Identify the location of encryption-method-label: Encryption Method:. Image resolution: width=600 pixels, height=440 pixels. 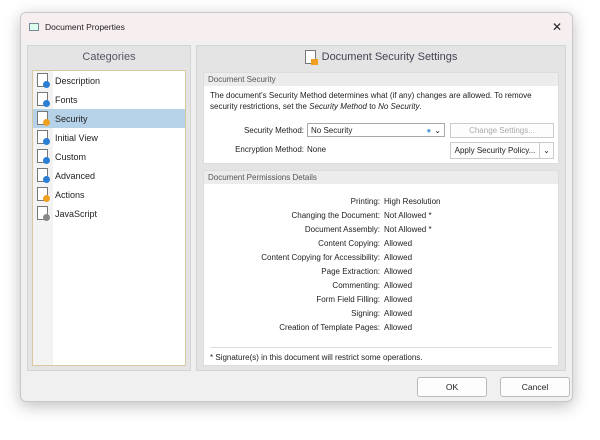
(269, 149).